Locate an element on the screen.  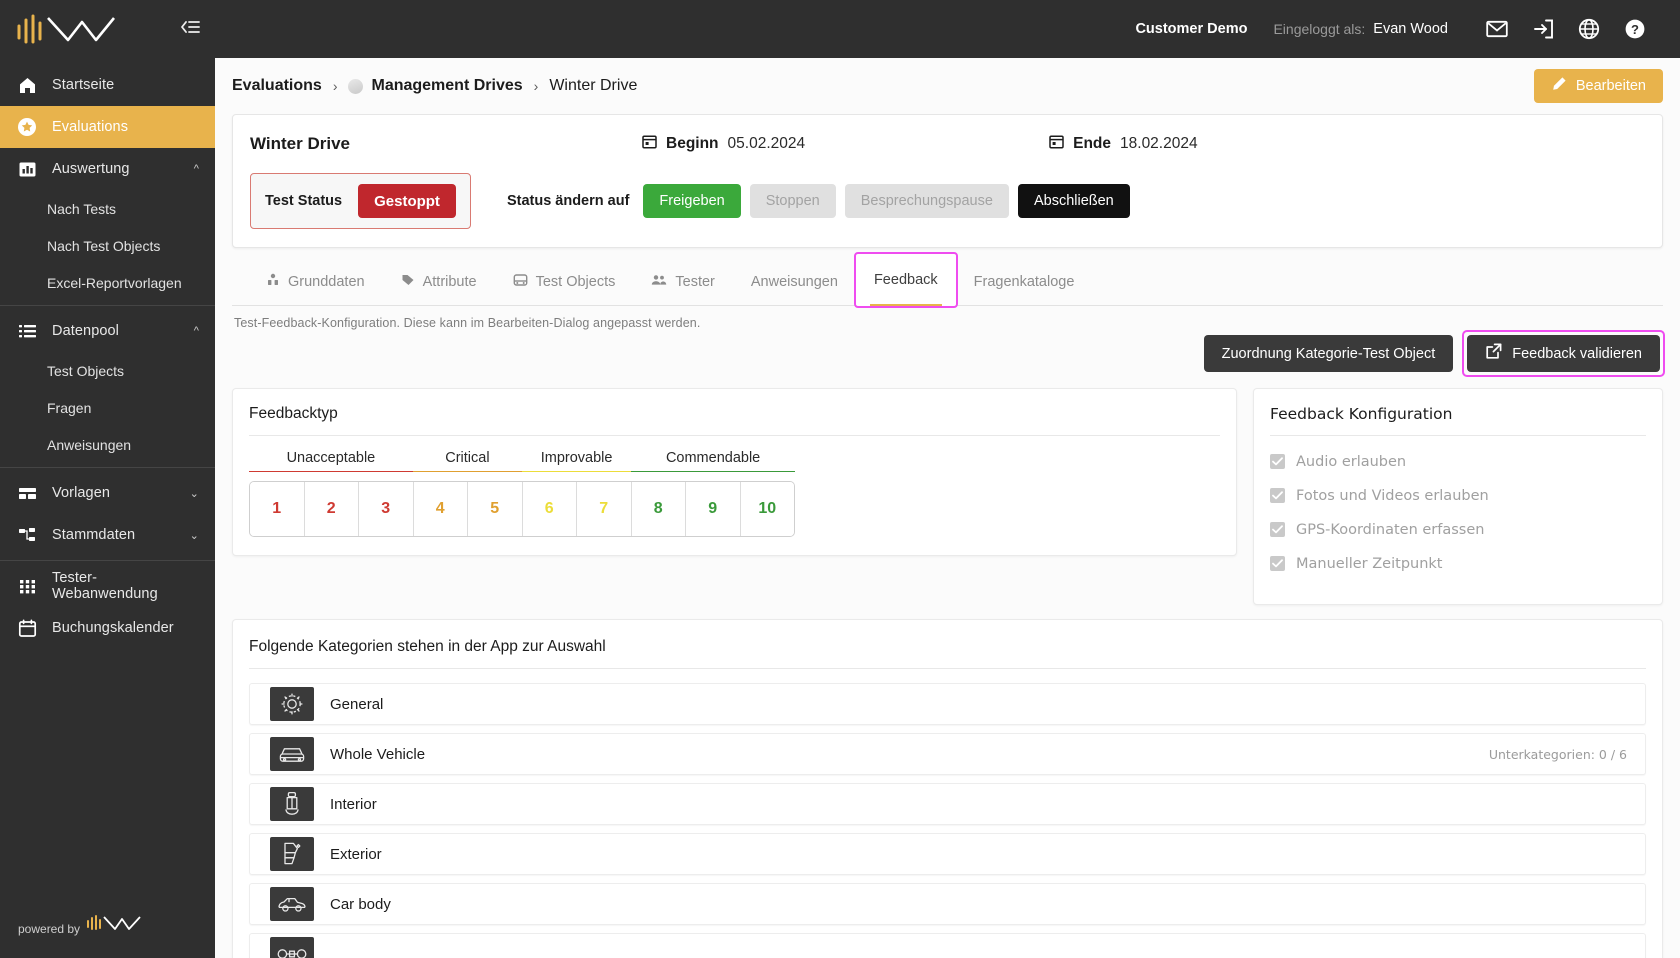
help-icon: ? is located at coordinates (1635, 29).